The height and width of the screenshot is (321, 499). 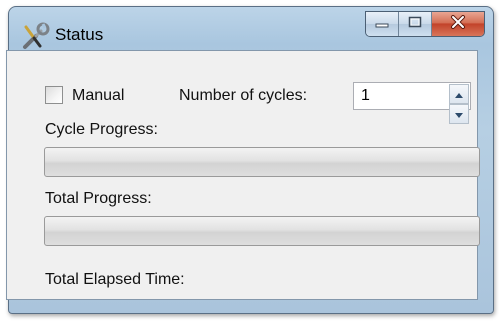 I want to click on maximize-button, so click(x=415, y=24).